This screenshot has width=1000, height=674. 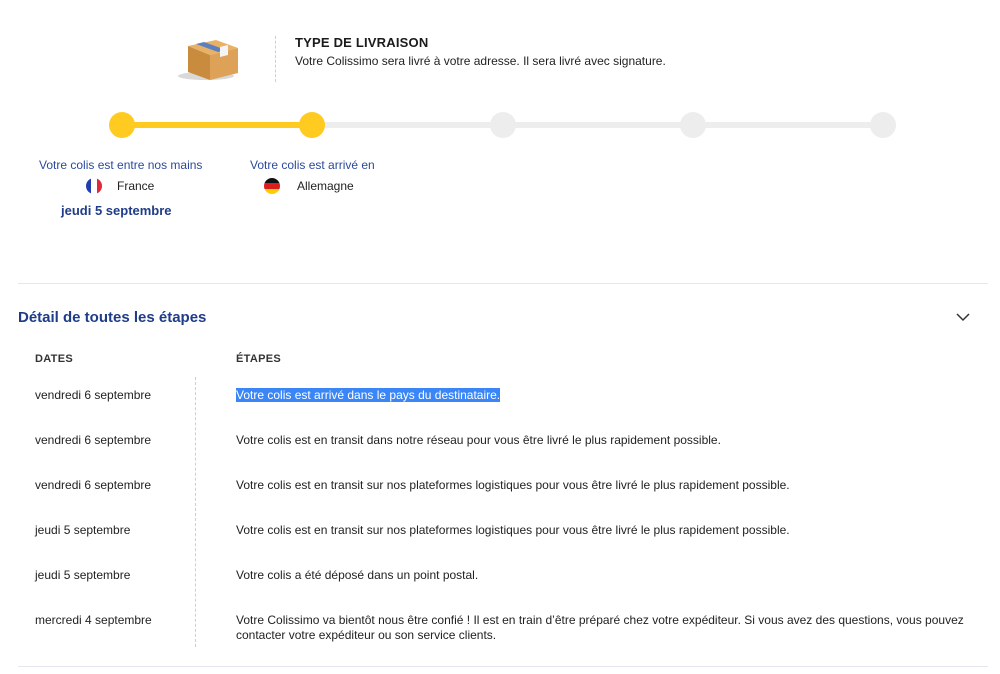 I want to click on step1-date: jeudi 5 septembre, so click(x=116, y=210).